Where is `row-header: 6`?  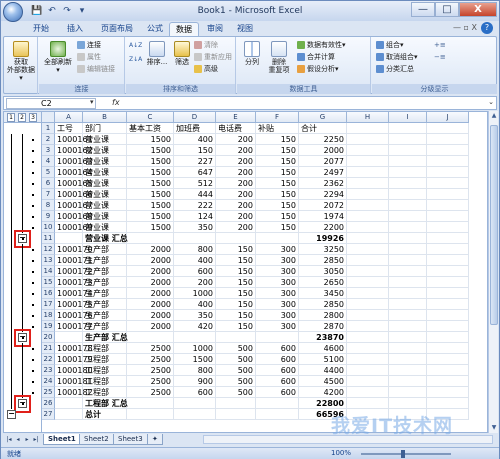
row-header: 6 is located at coordinates (48, 183).